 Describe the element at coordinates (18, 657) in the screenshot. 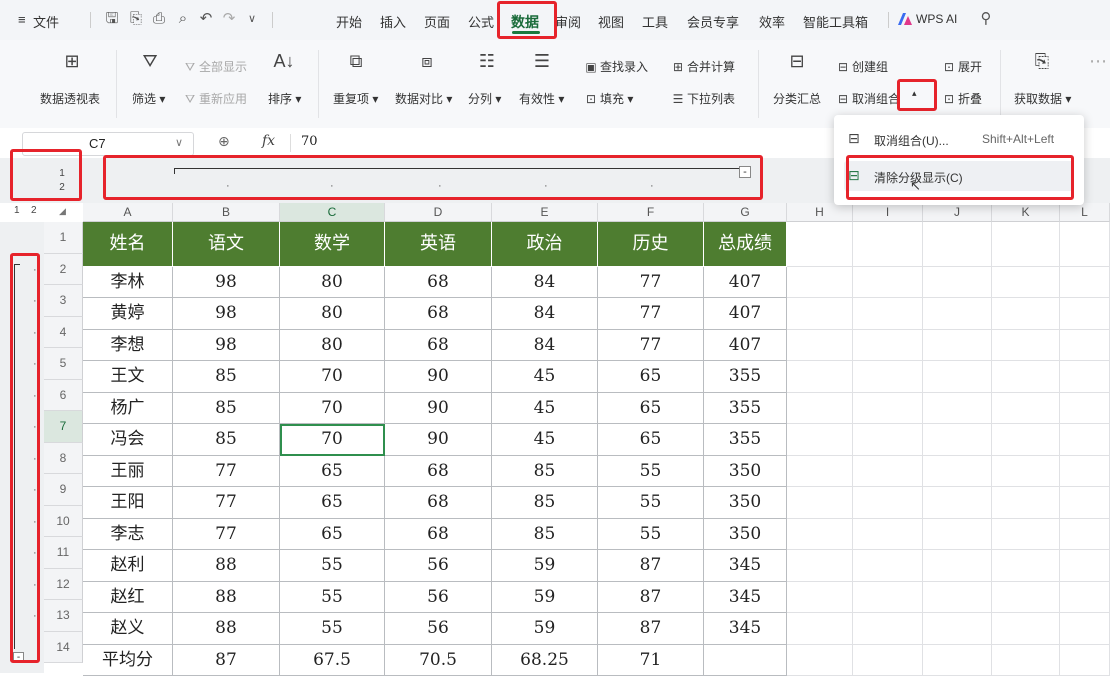

I see `row-collapse-button: -` at that location.